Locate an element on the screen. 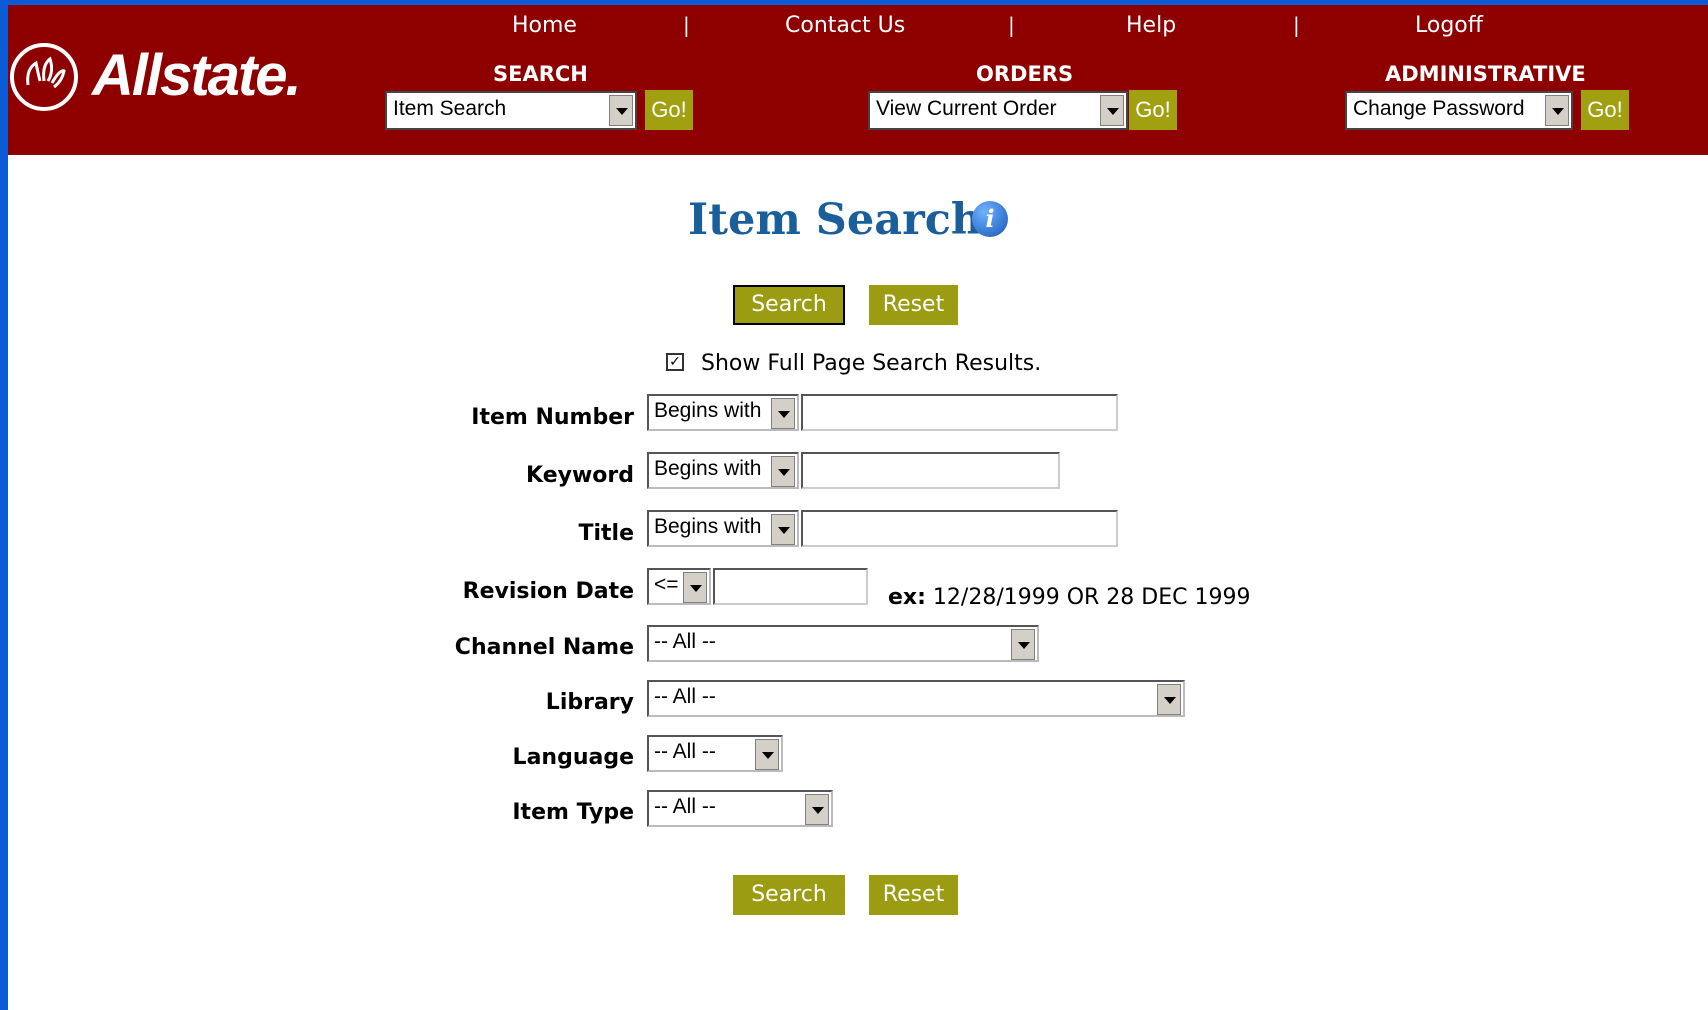  item-number-label: Item Number is located at coordinates (552, 417).